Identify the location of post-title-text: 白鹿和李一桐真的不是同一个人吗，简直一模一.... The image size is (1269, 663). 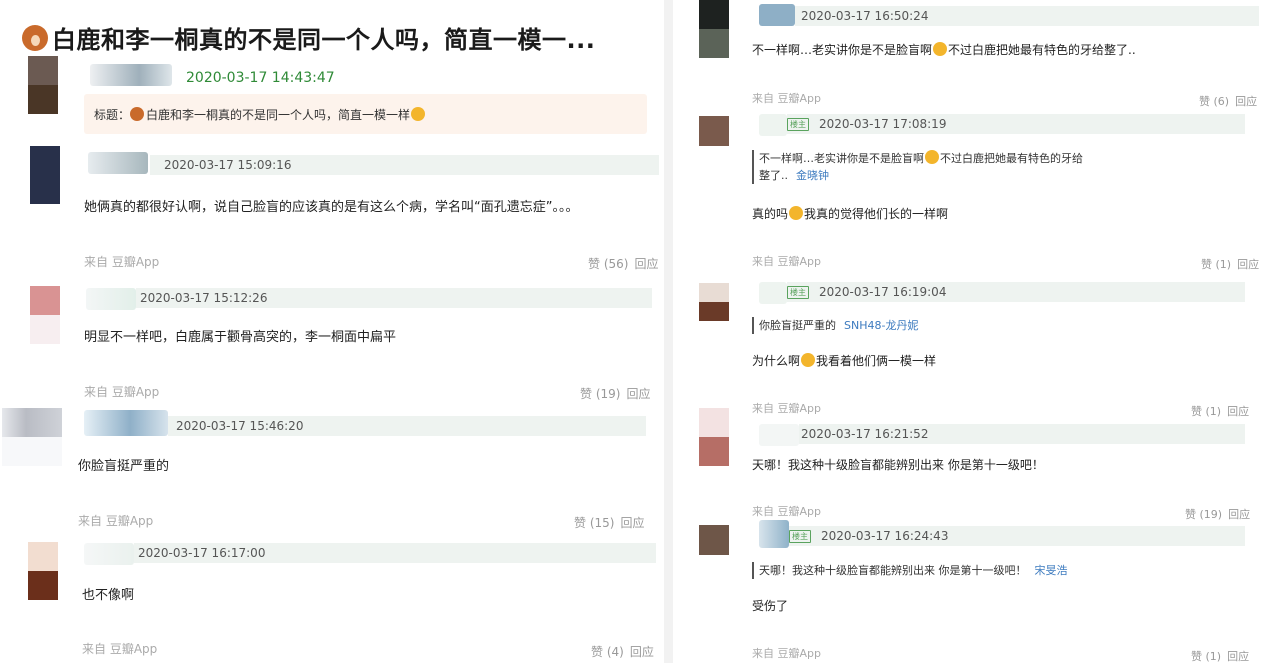
(324, 40).